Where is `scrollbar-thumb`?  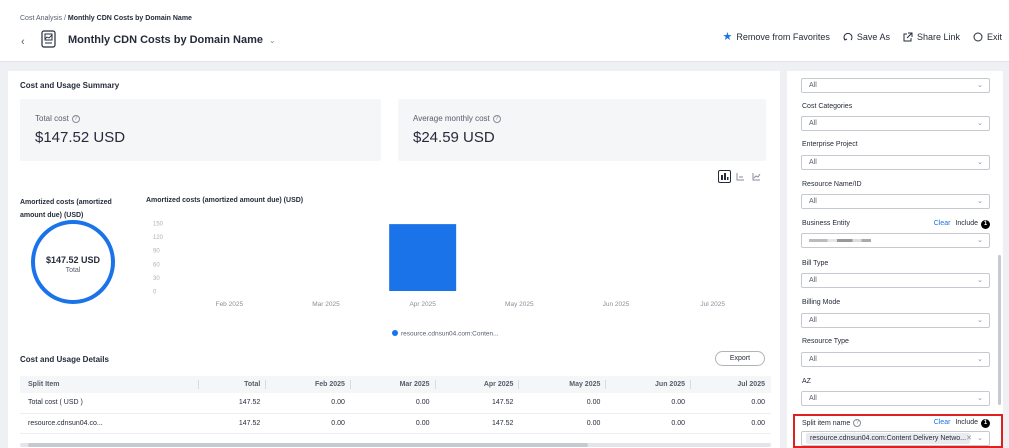 scrollbar-thumb is located at coordinates (308, 445).